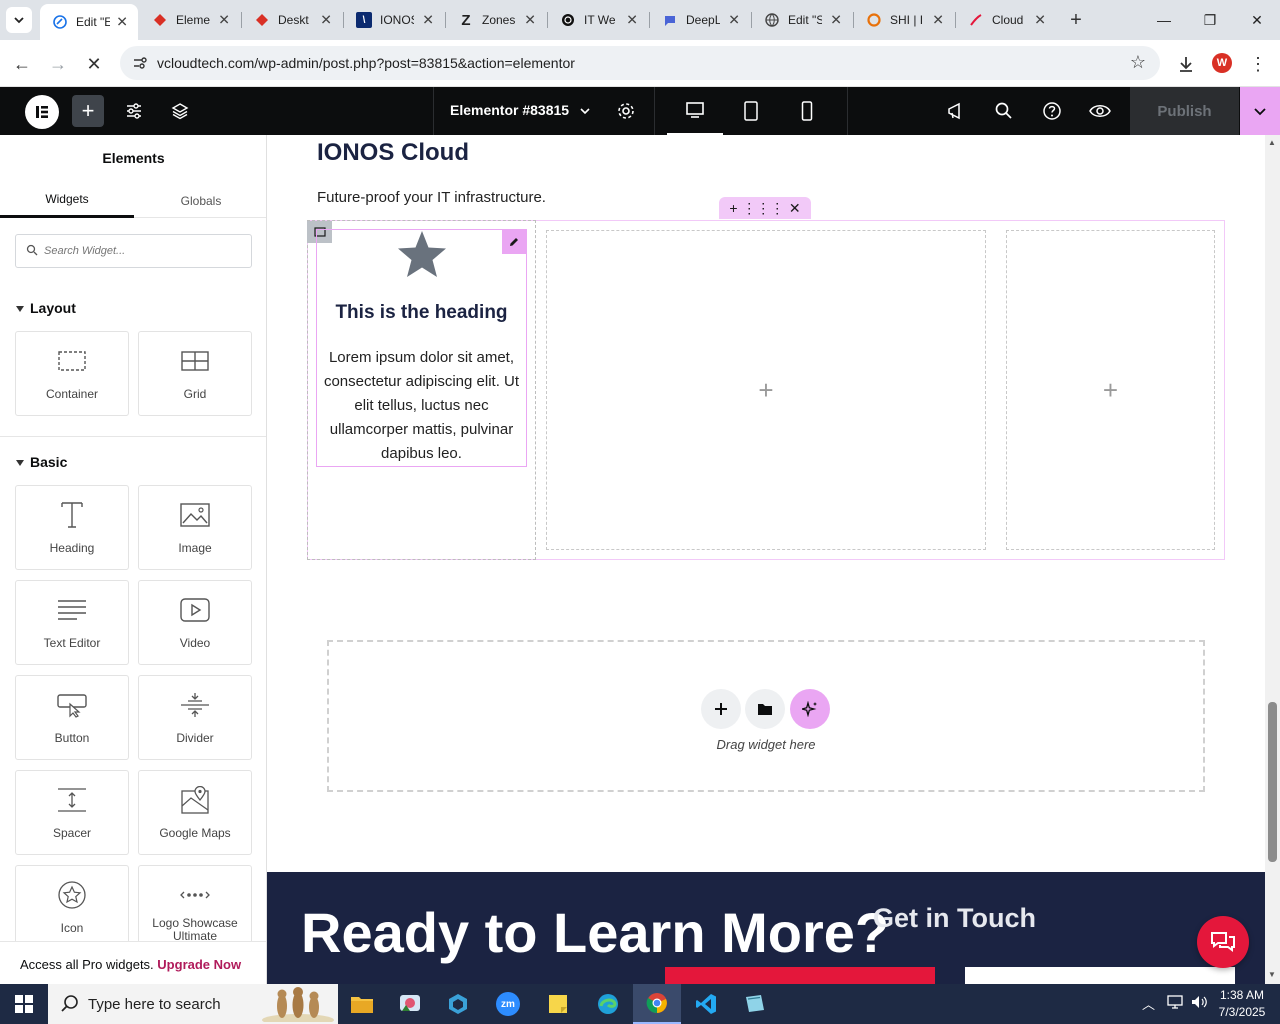  I want to click on tab-edit-elementor: Edit "E ✕, so click(89, 22).